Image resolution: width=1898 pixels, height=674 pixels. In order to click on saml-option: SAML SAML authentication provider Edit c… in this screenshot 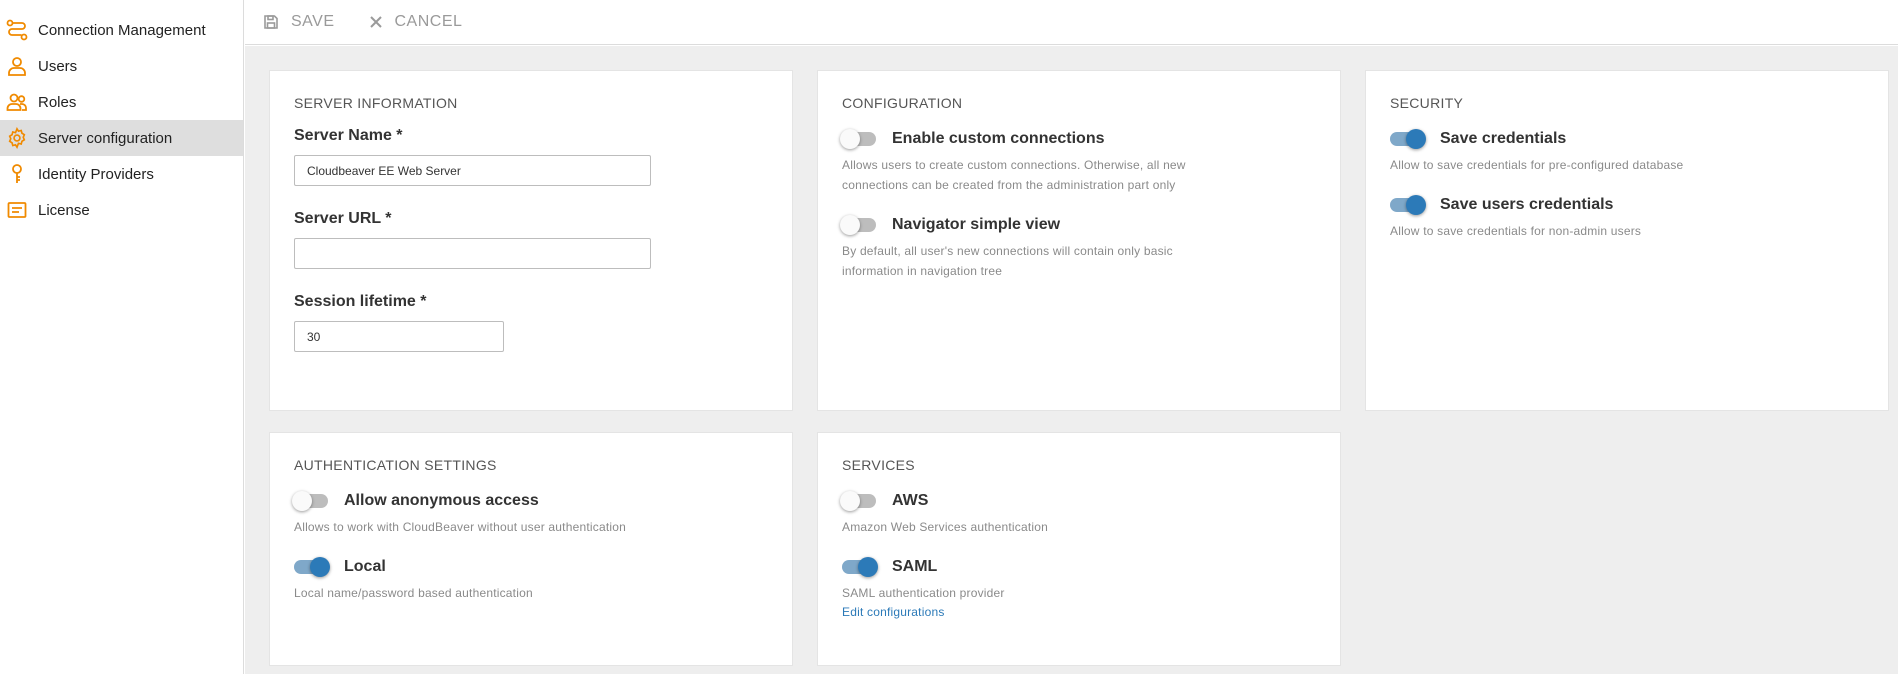, I will do `click(1079, 587)`.